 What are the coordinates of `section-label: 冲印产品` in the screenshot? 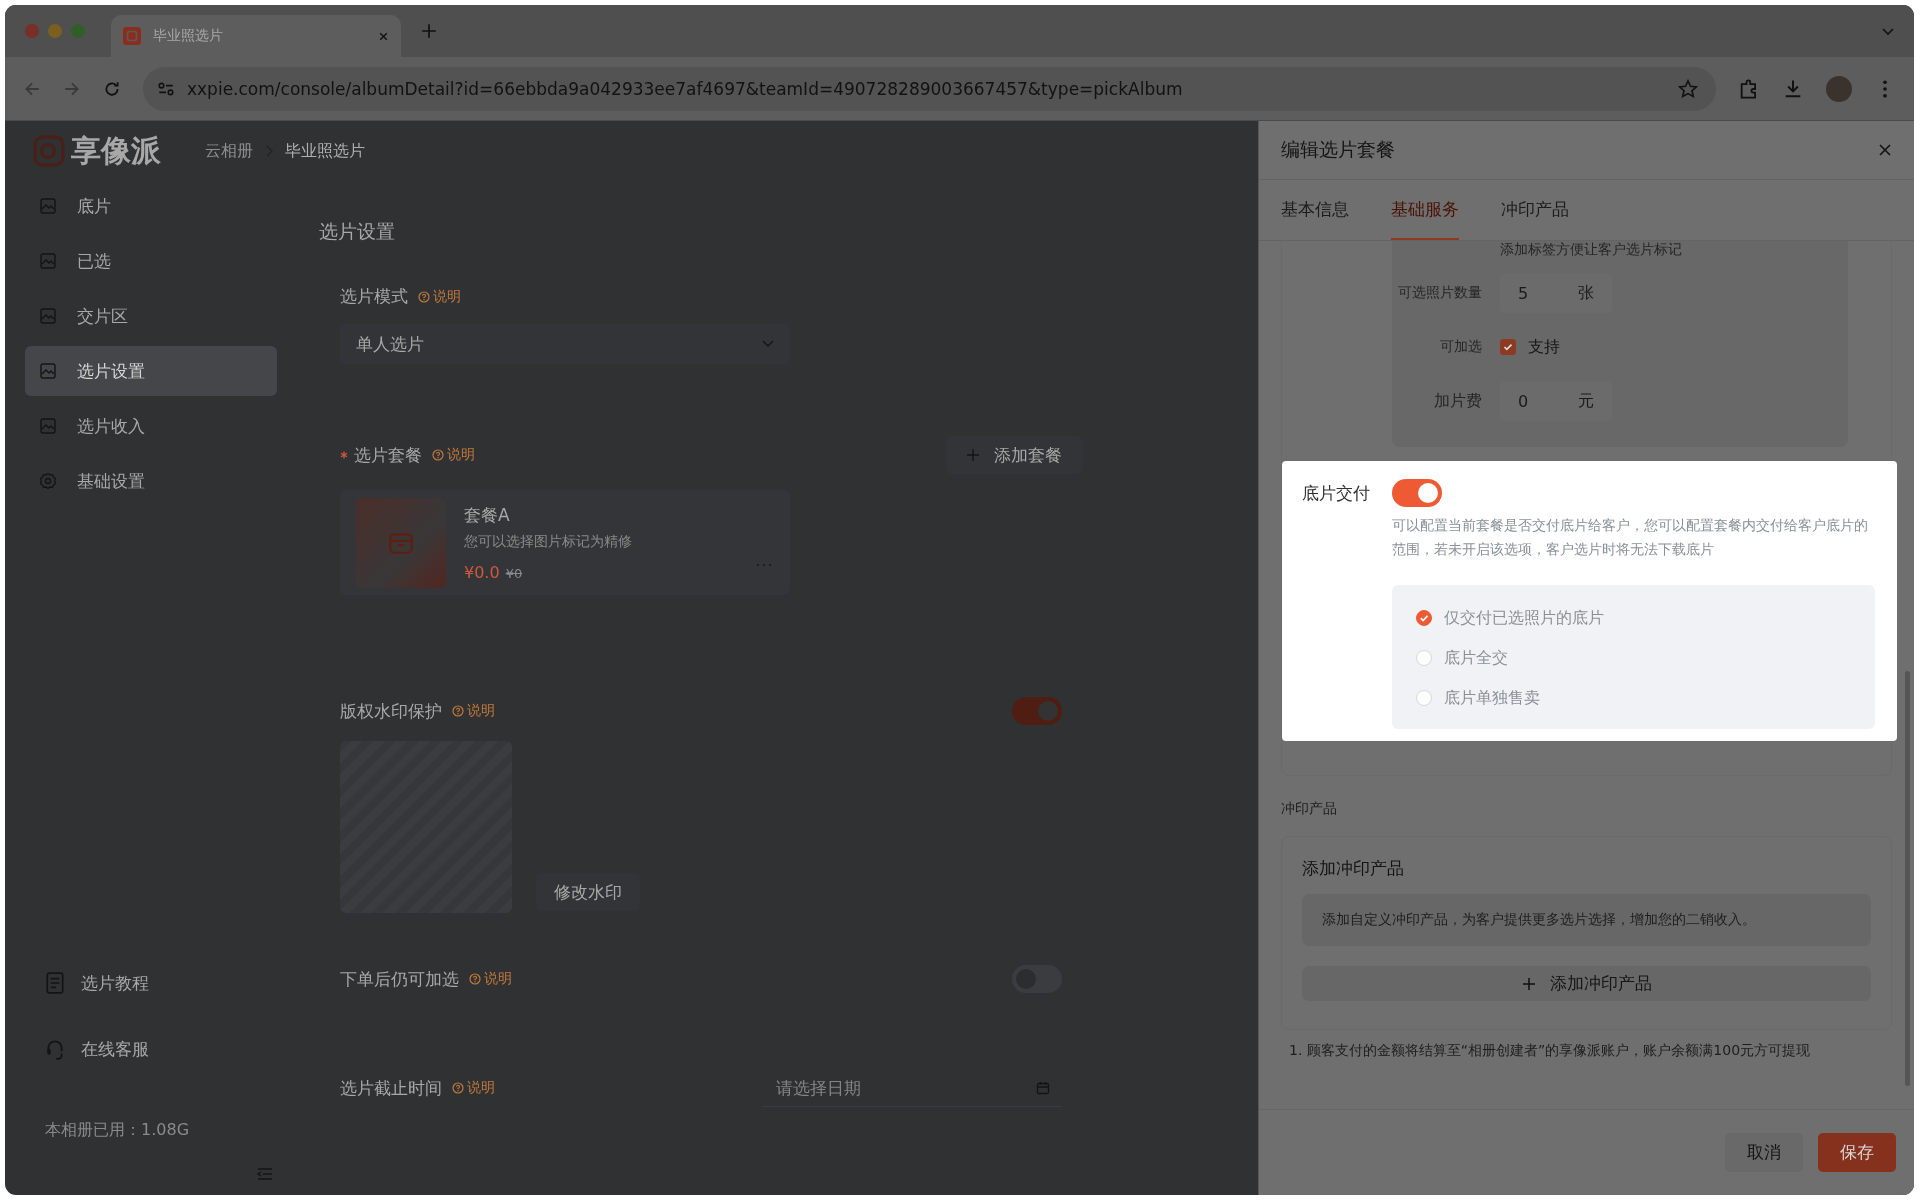 It's located at (1309, 809).